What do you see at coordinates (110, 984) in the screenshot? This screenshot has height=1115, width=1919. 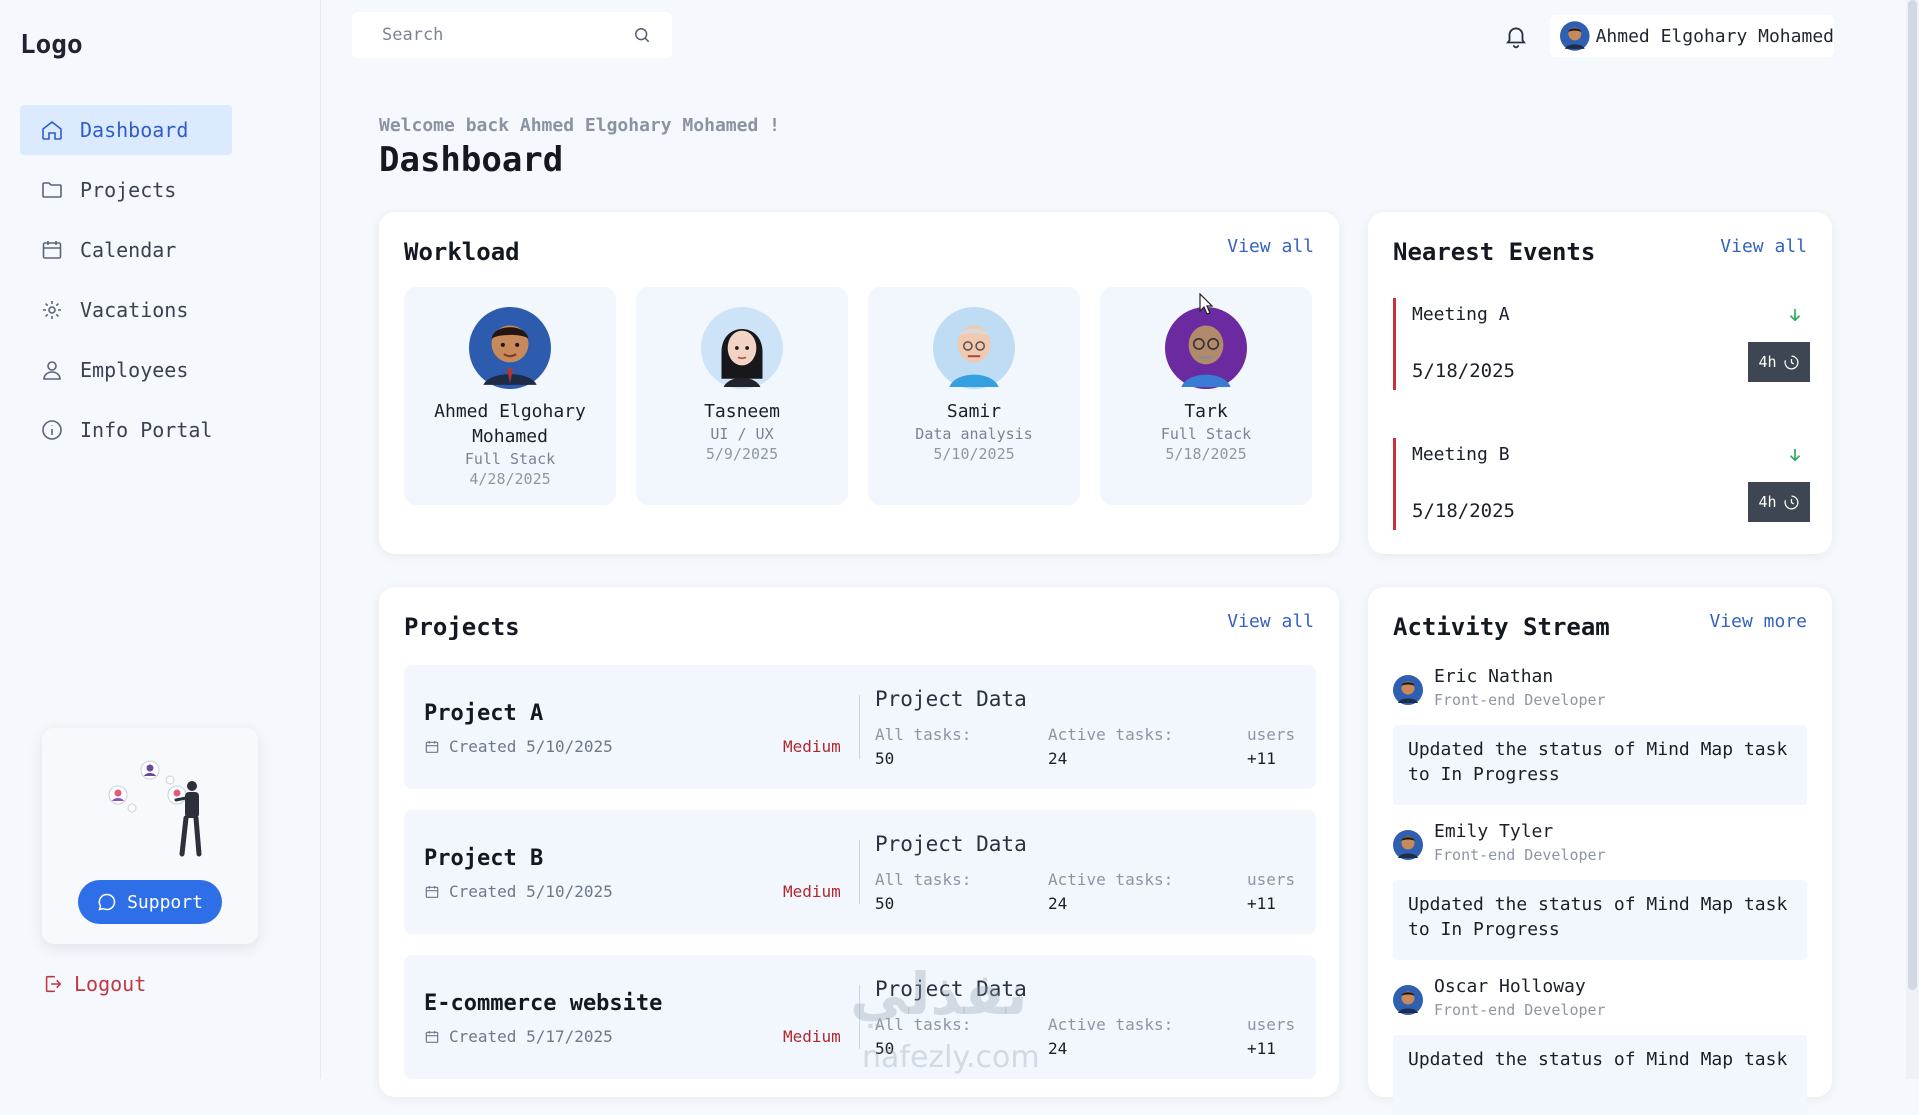 I see `logout-label: Logout` at bounding box center [110, 984].